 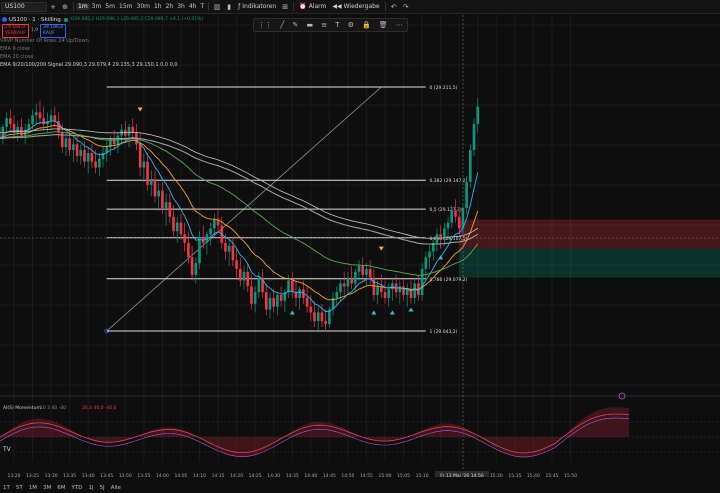 I want to click on delete-icon: 🗑, so click(x=383, y=25).